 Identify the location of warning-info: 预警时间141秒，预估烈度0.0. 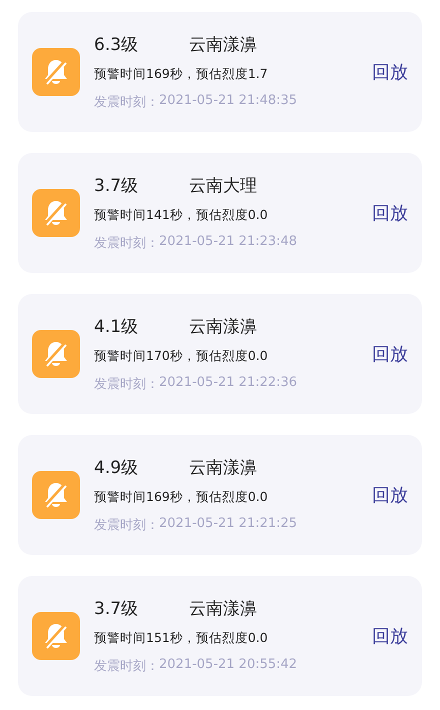
(181, 215).